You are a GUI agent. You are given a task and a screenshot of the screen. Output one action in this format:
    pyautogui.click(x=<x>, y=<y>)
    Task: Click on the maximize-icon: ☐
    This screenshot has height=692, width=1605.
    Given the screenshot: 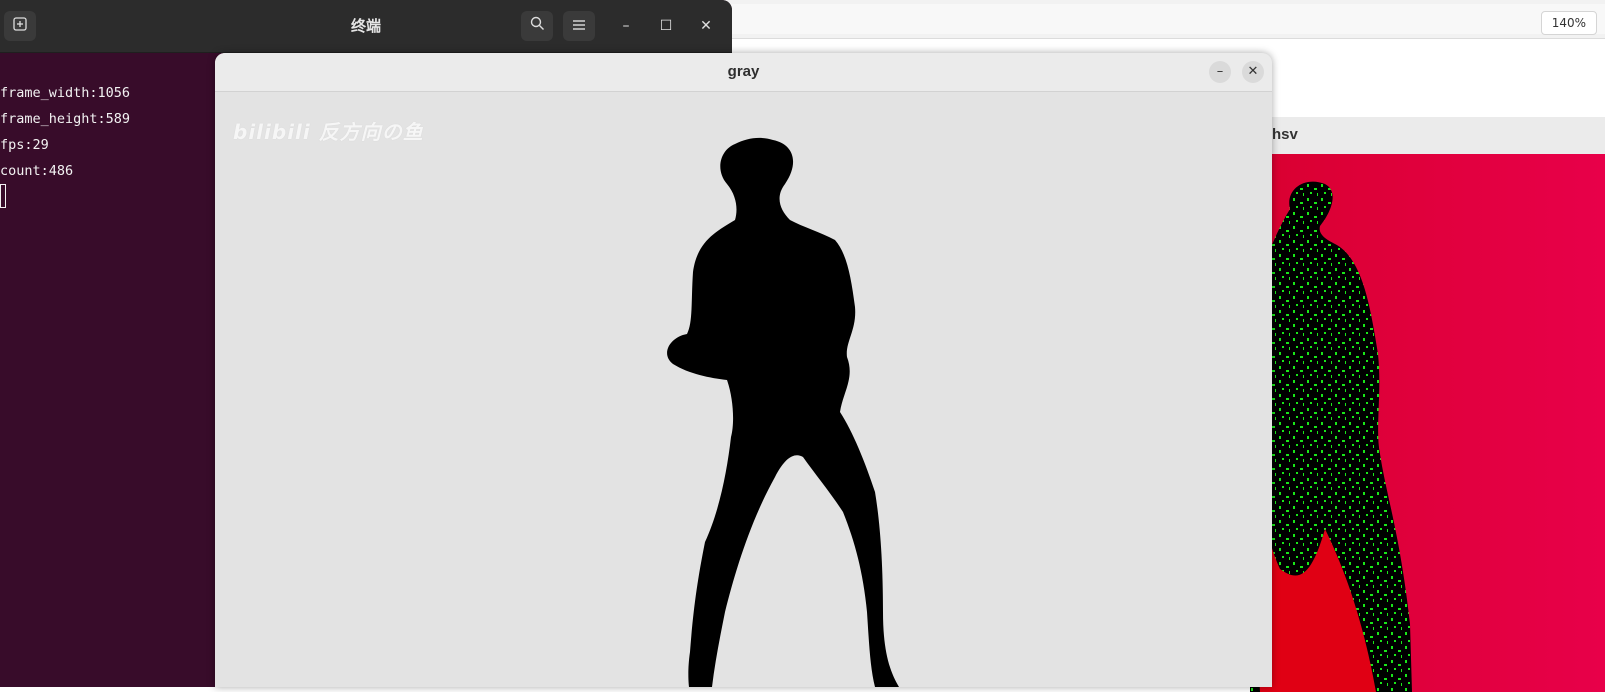 What is the action you would take?
    pyautogui.click(x=666, y=26)
    